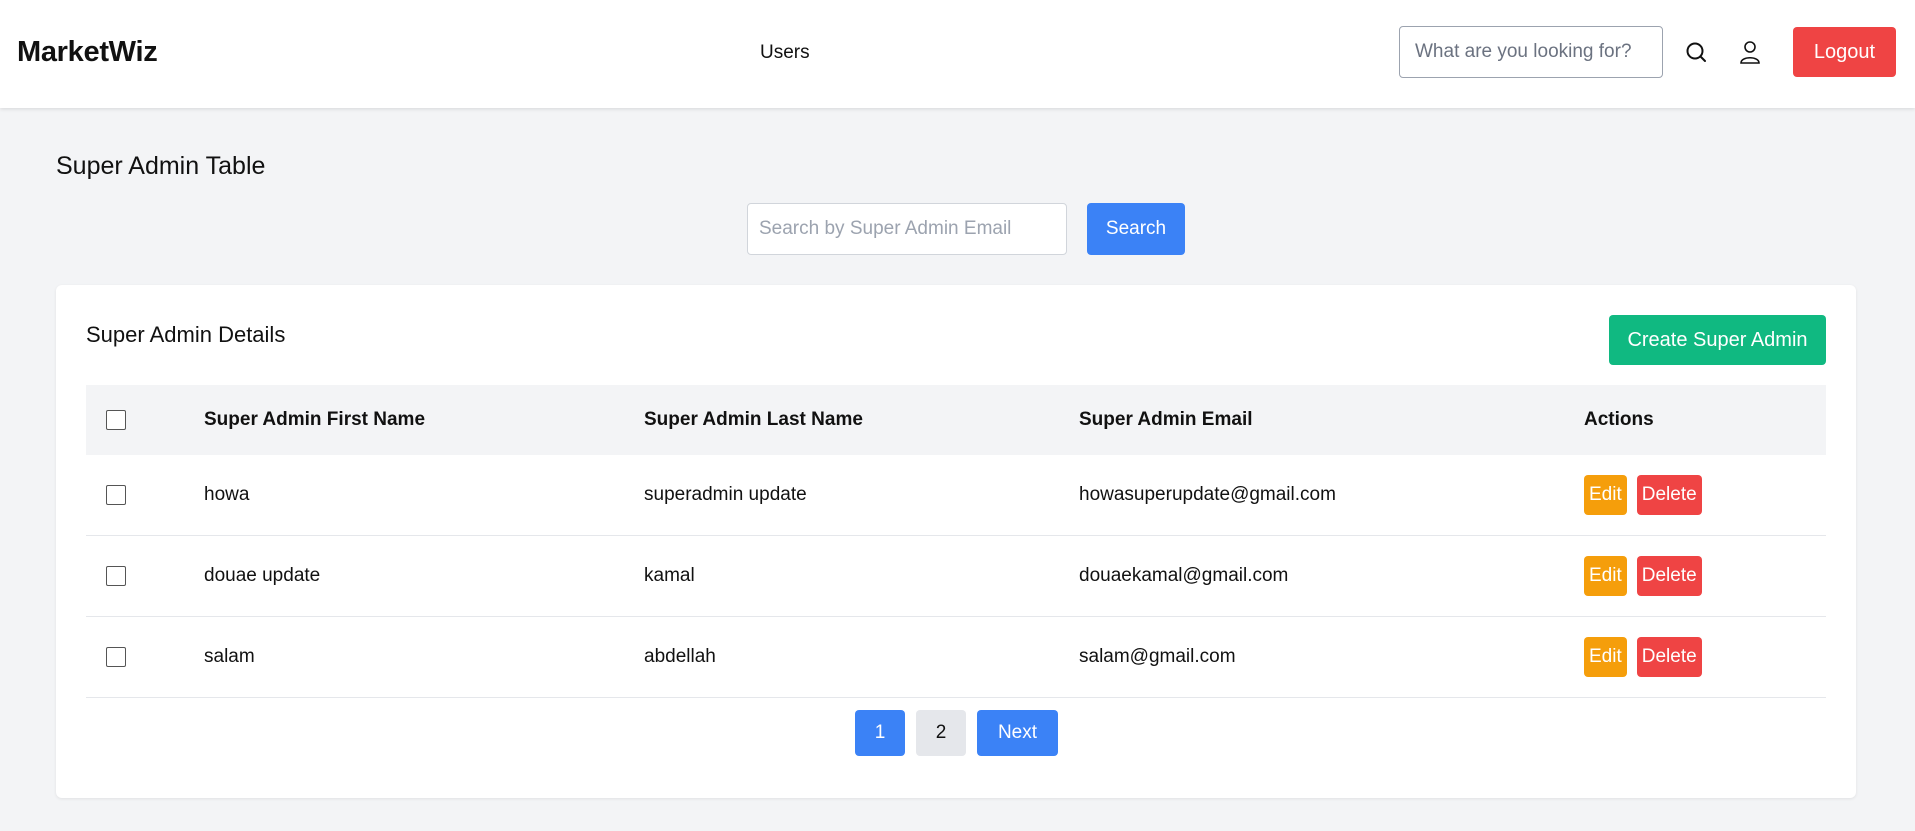 The width and height of the screenshot is (1915, 831). What do you see at coordinates (725, 494) in the screenshot?
I see `cell-last-name: superadmin update` at bounding box center [725, 494].